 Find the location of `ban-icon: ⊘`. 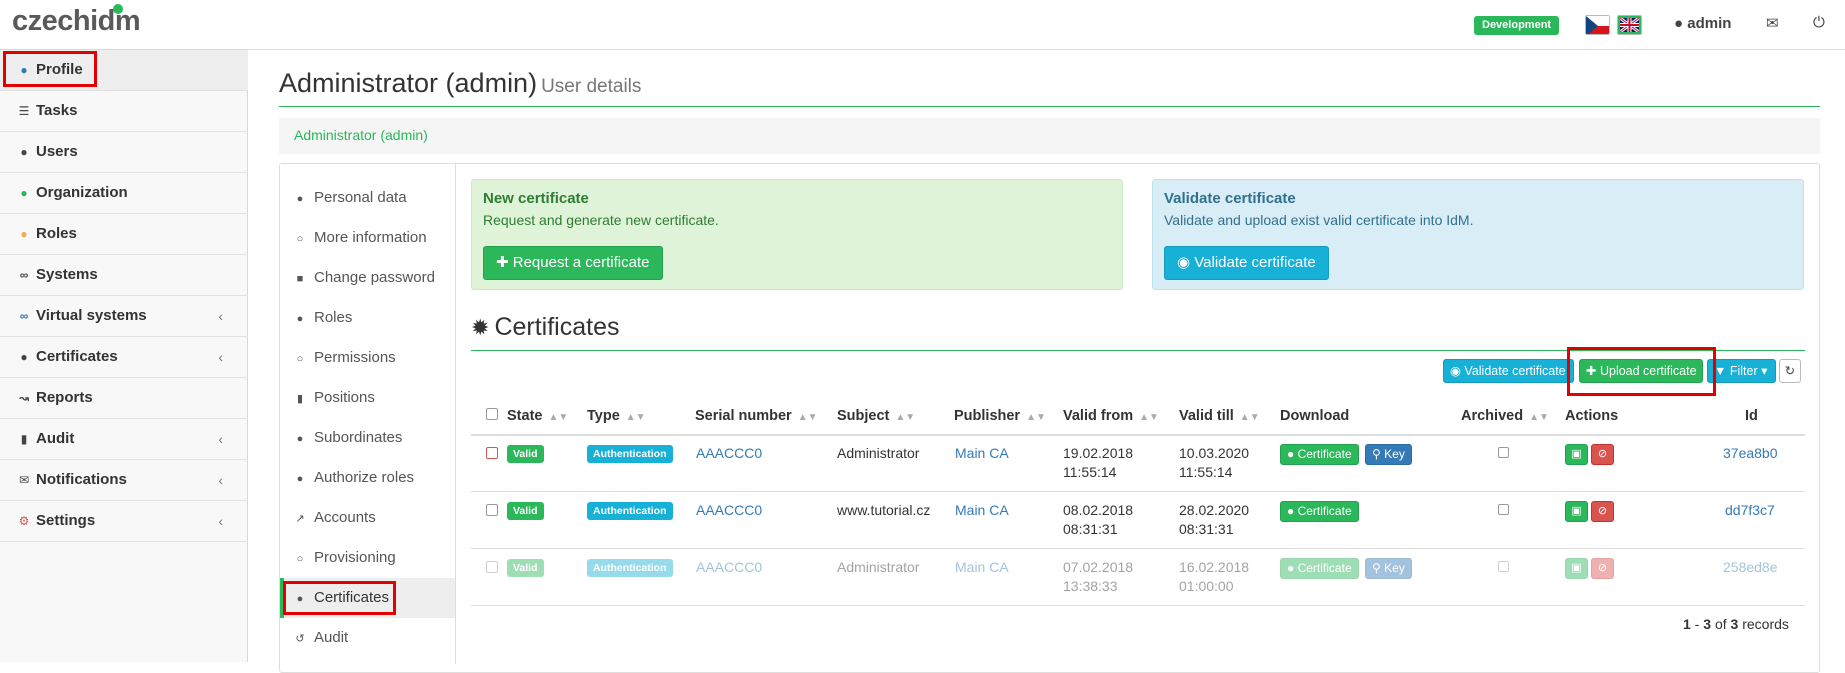

ban-icon: ⊘ is located at coordinates (1602, 511).